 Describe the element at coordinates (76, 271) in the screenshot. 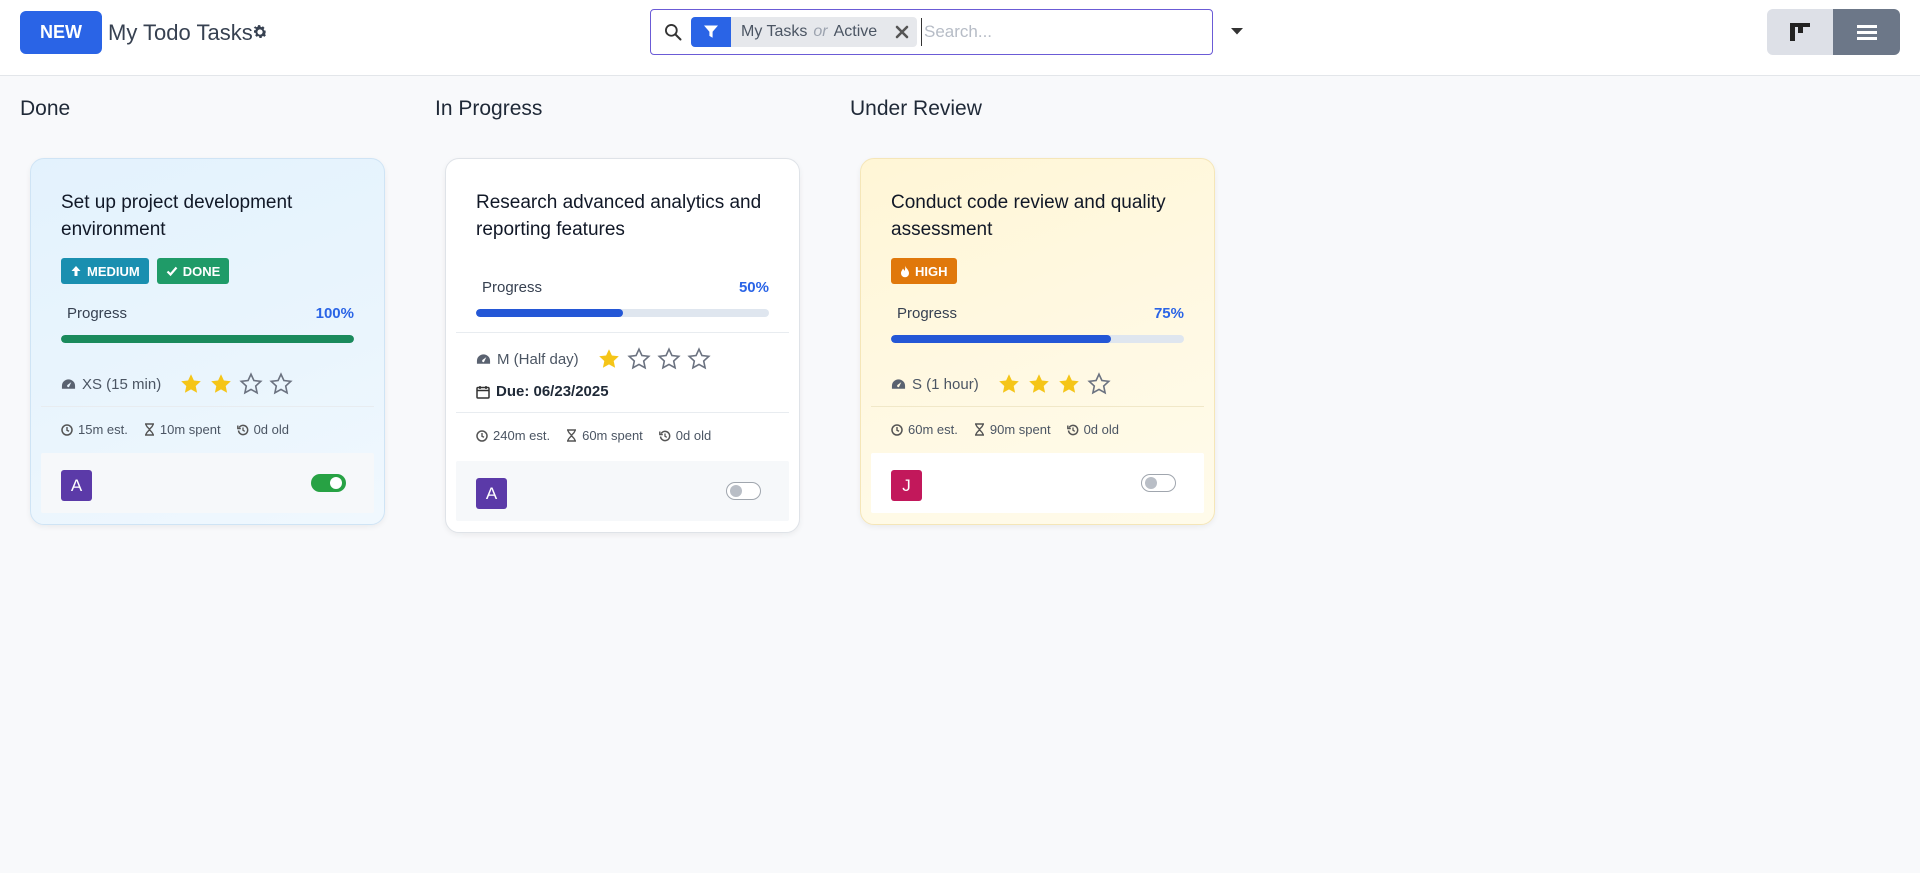

I see `arrow-up-icon` at that location.